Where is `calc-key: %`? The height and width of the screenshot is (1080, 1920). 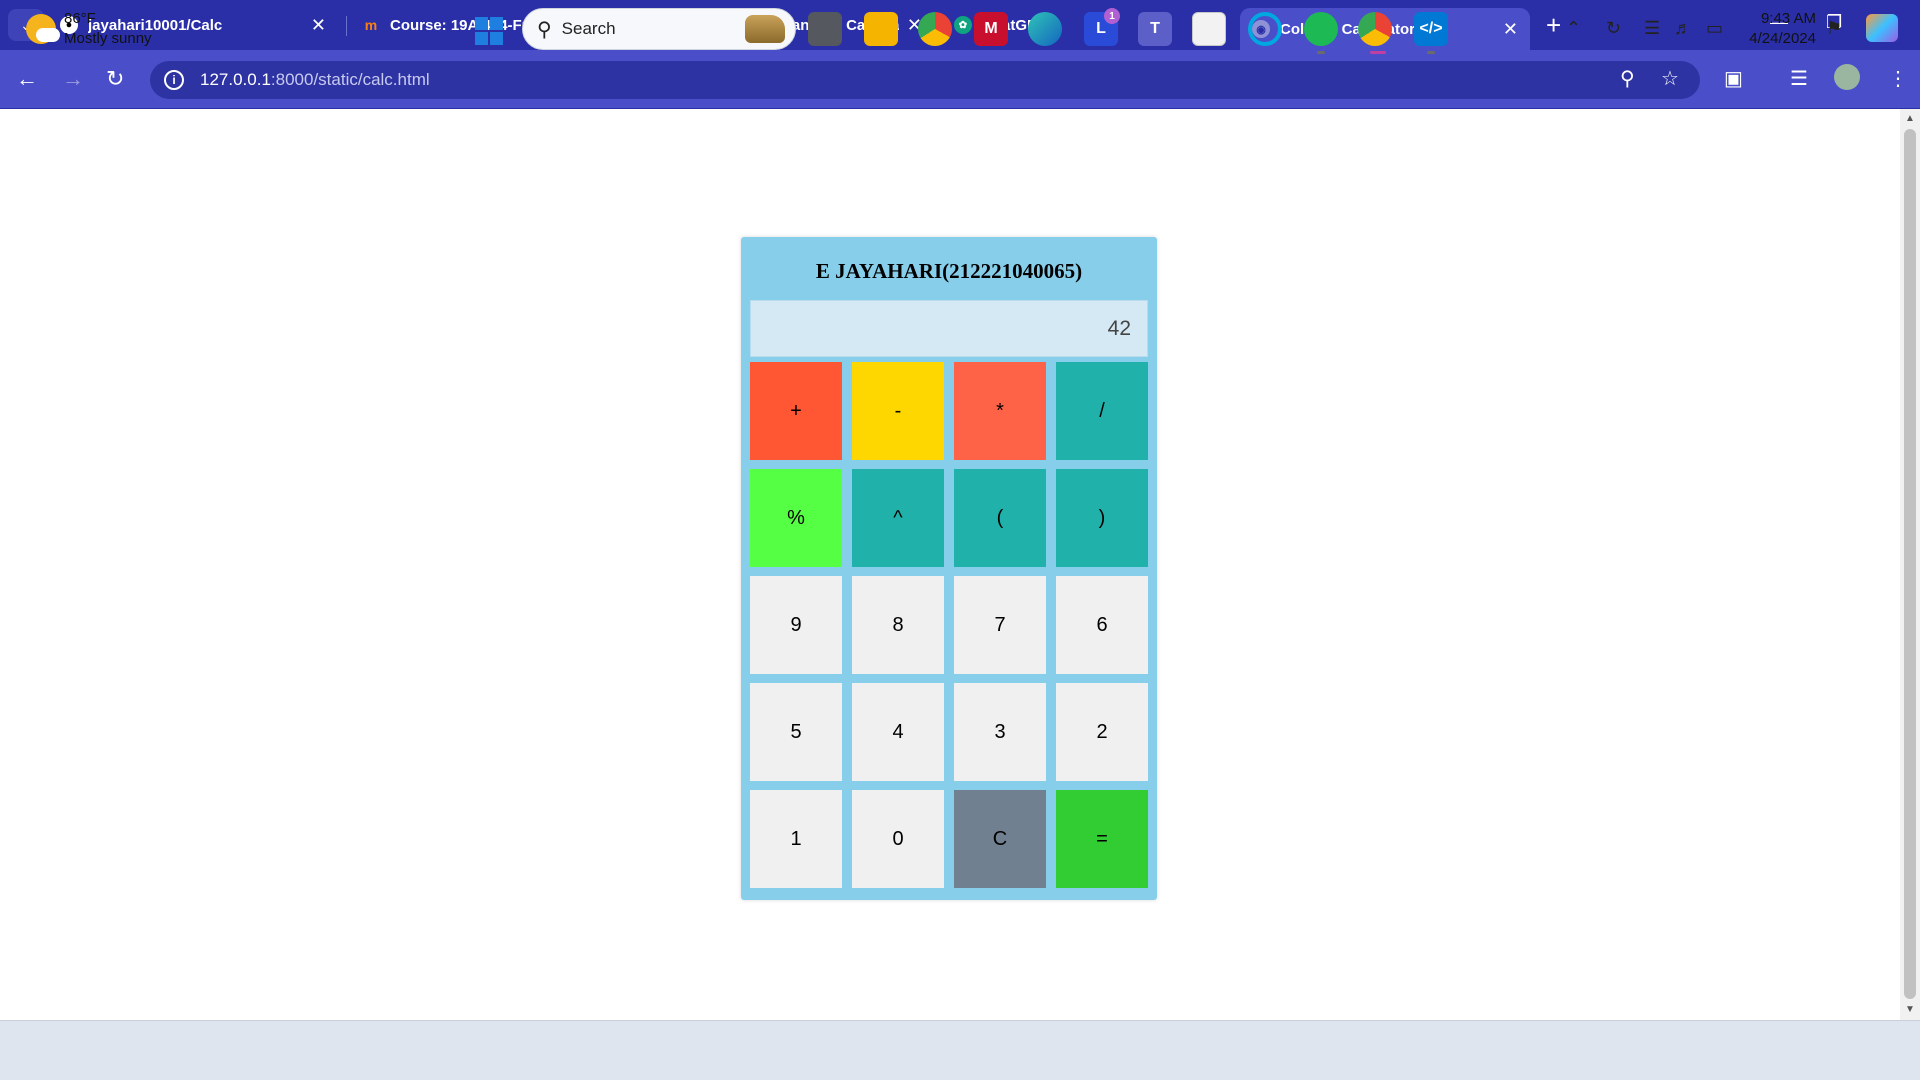
calc-key: % is located at coordinates (796, 518).